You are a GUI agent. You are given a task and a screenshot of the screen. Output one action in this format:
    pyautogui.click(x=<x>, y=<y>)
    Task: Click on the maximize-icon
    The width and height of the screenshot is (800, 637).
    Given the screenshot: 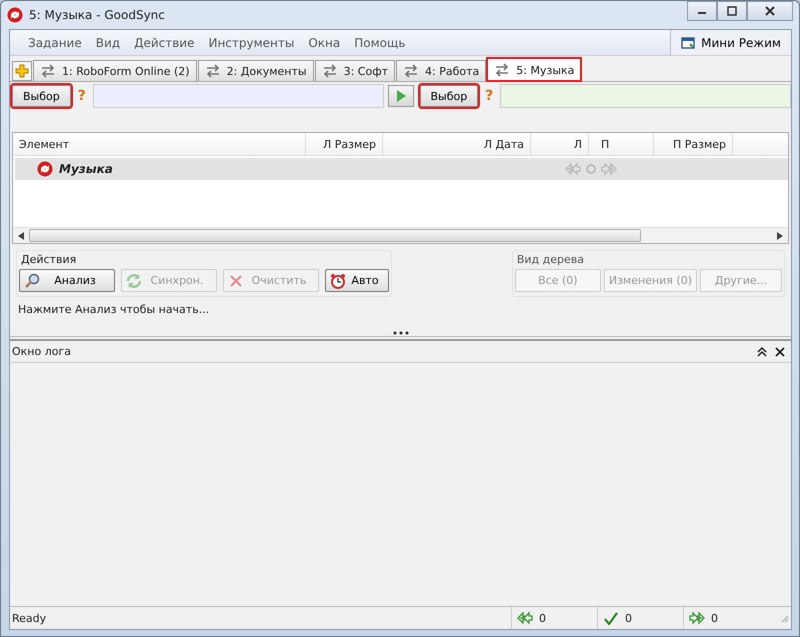 What is the action you would take?
    pyautogui.click(x=732, y=11)
    